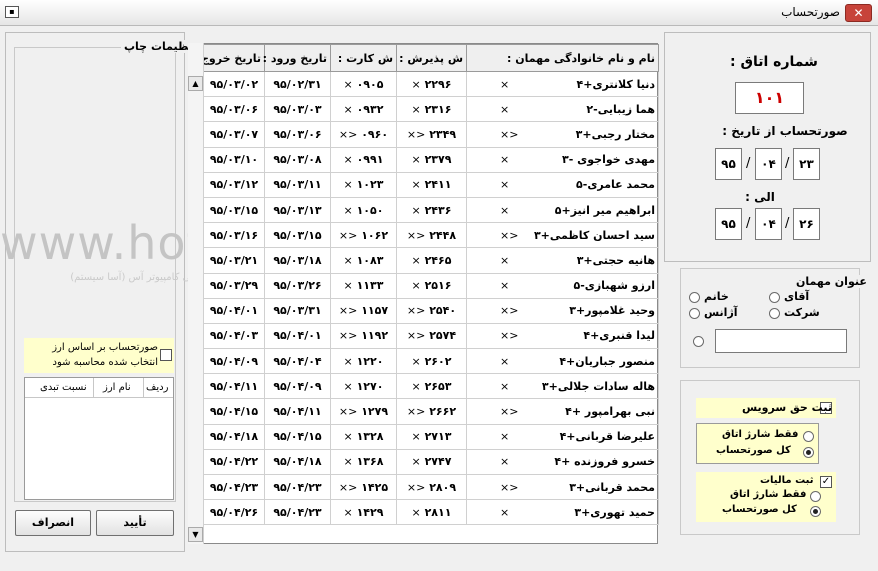 The height and width of the screenshot is (571, 878). Describe the element at coordinates (774, 313) in the screenshot. I see `title-company-radio` at that location.